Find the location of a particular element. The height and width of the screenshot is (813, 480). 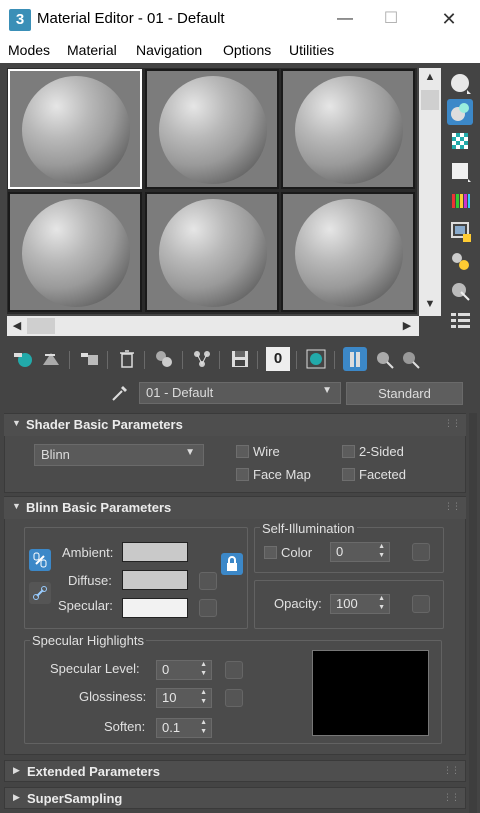

sample-type-icon is located at coordinates (460, 83).